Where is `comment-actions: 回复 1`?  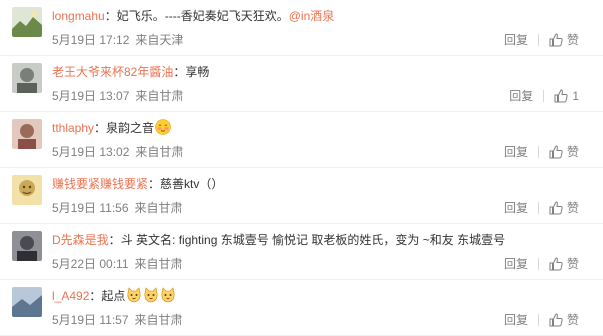
comment-actions: 回复 1 is located at coordinates (544, 96).